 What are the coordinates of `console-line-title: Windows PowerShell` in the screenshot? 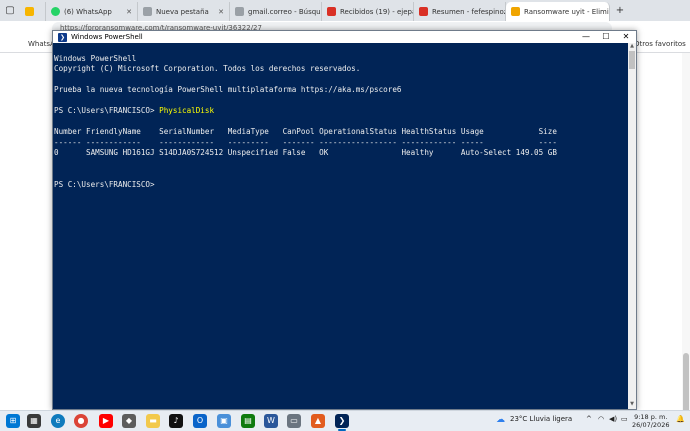 It's located at (95, 58).